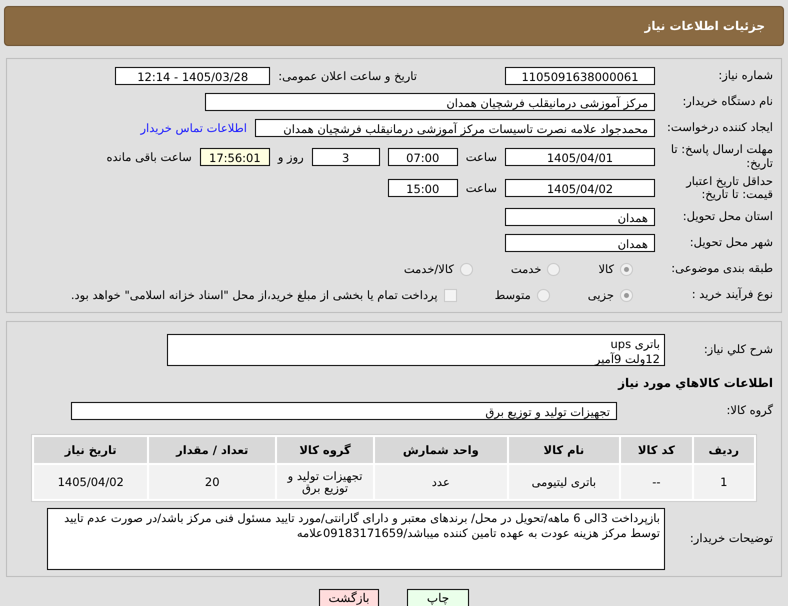 The image size is (788, 606). Describe the element at coordinates (91, 450) in the screenshot. I see `column-header: تاریخ نیاز` at that location.